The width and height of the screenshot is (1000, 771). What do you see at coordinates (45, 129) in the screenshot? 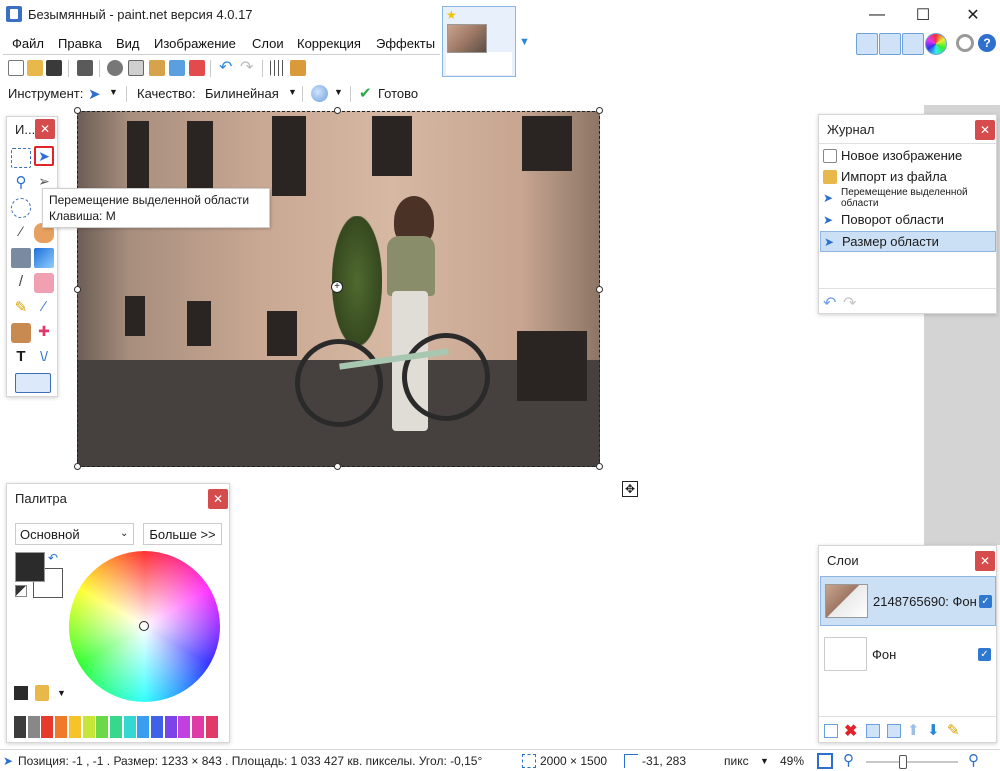
I see `tools-panel-close-button: ✕` at bounding box center [45, 129].